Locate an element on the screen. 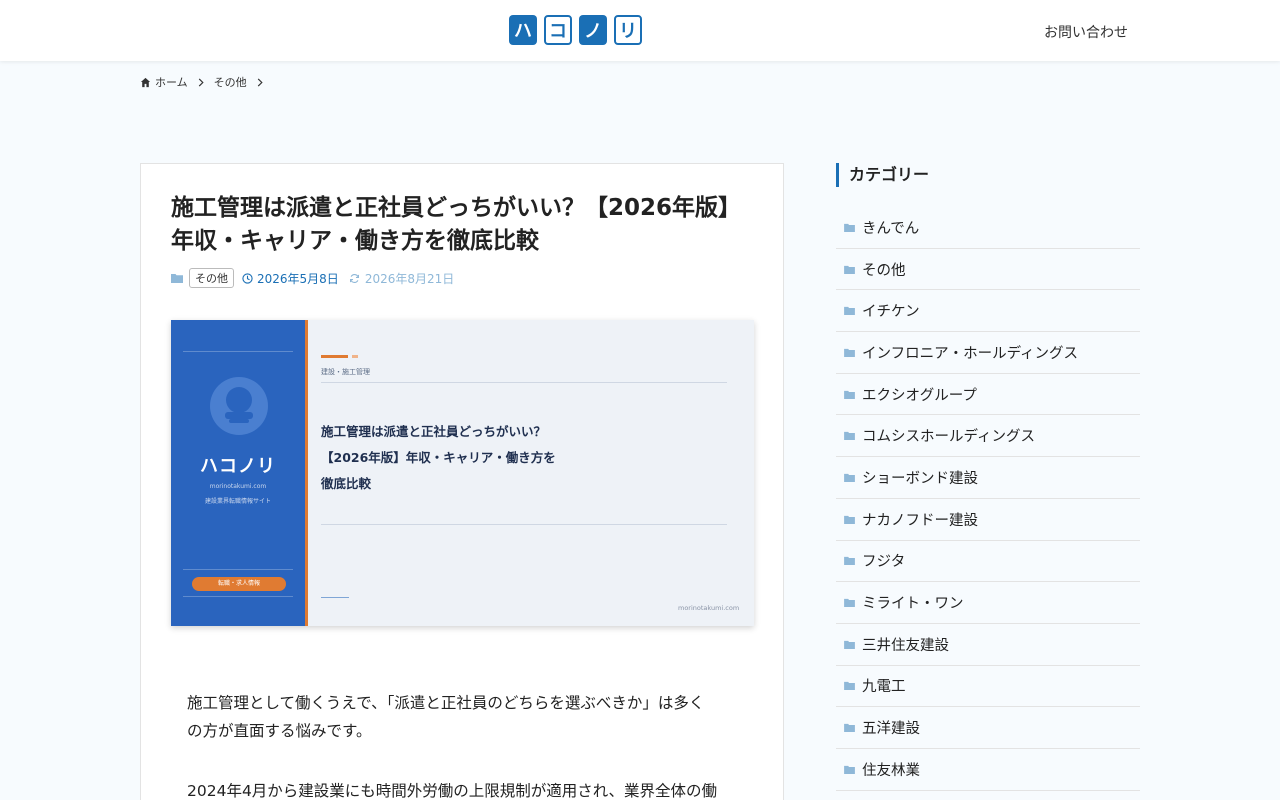 Image resolution: width=1280 pixels, height=800 pixels. clock-icon is located at coordinates (247, 278).